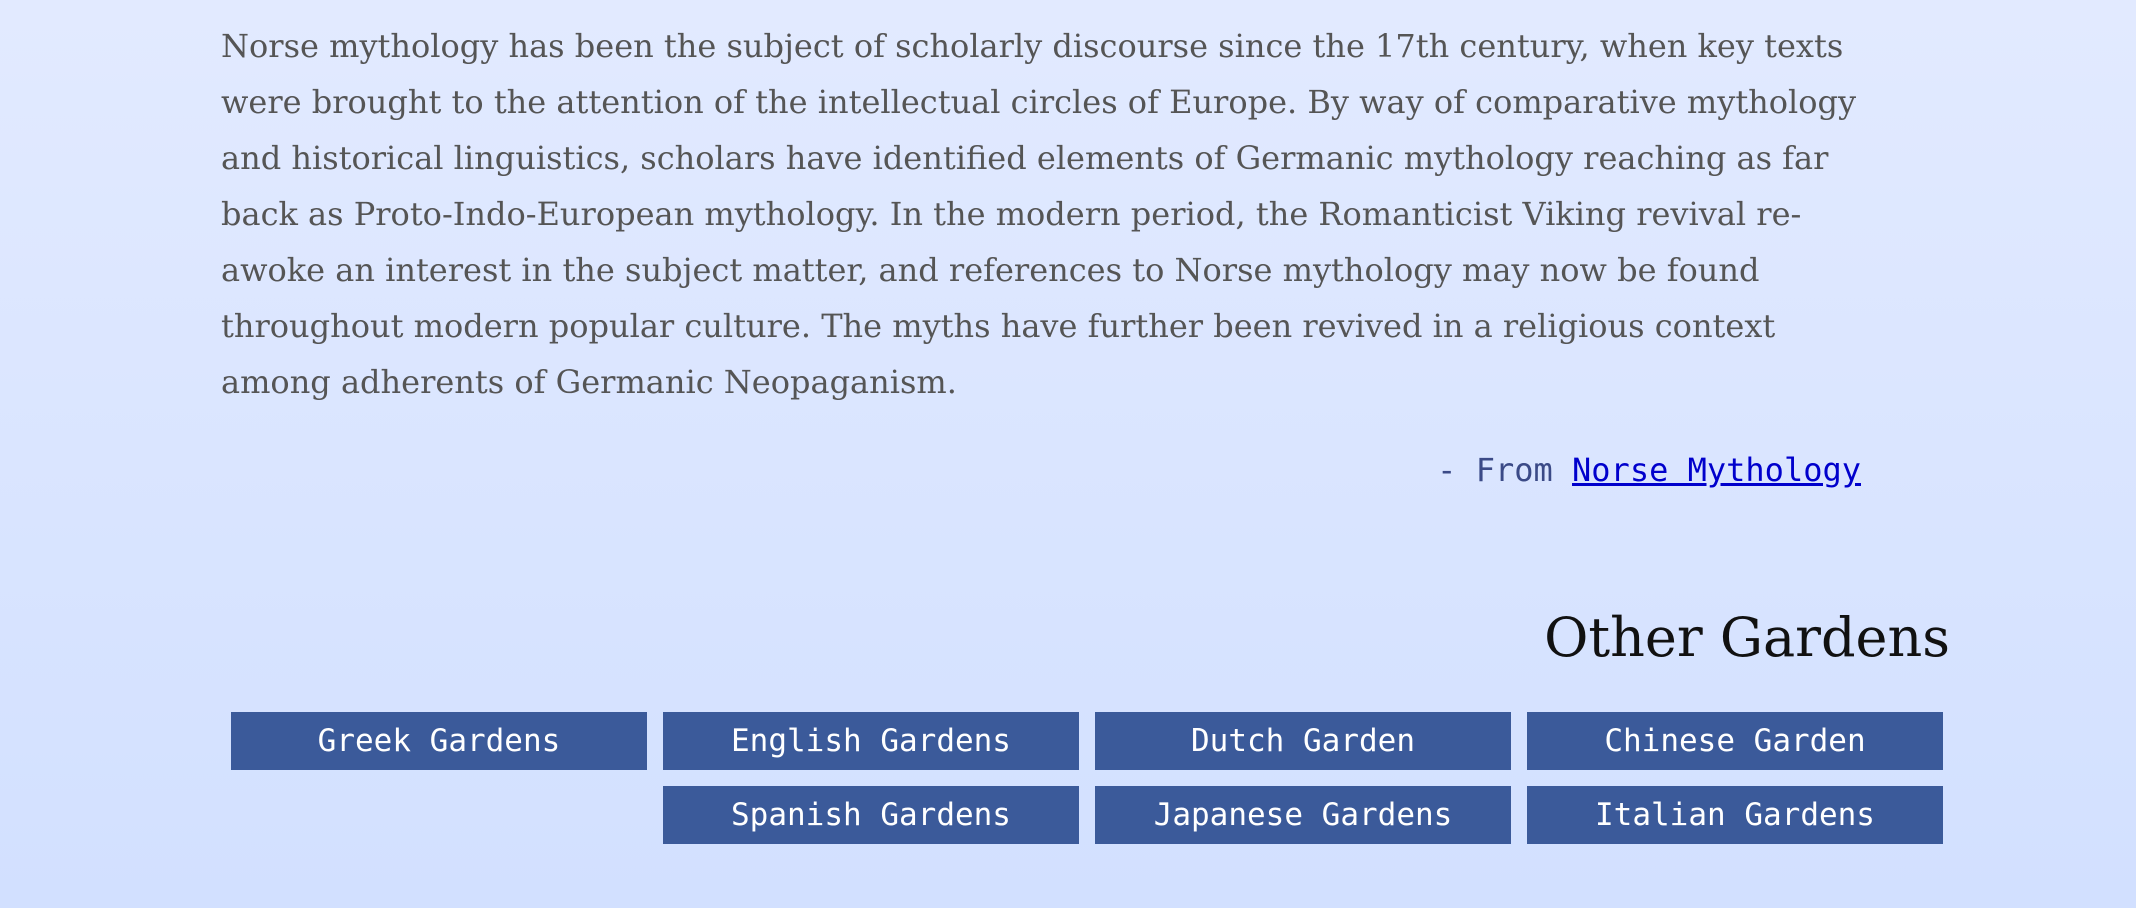 The image size is (2136, 908). Describe the element at coordinates (1505, 470) in the screenshot. I see `attribution-prefix: - From` at that location.